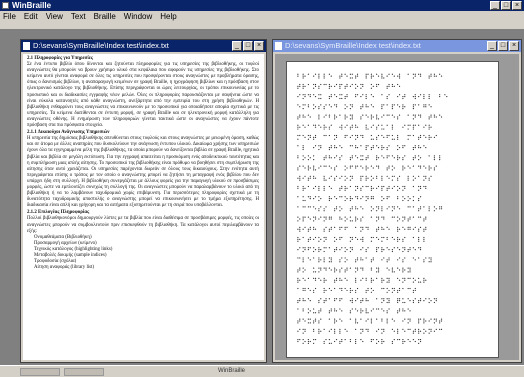 Image resolution: width=524 pixels, height=377 pixels. Describe the element at coordinates (262, 5) in the screenshot. I see `app-title-bar: WinBraille _ □ ×` at that location.